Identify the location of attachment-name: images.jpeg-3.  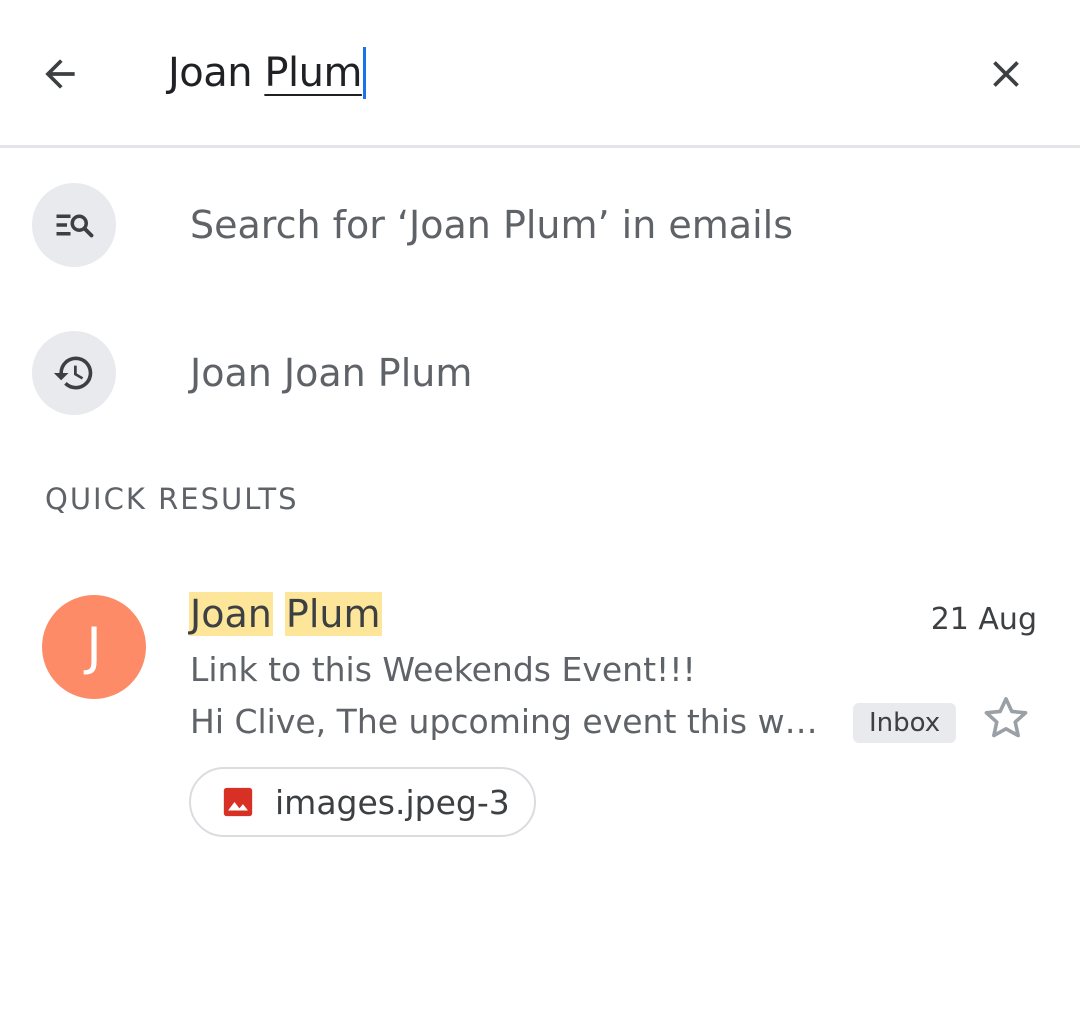
(392, 802).